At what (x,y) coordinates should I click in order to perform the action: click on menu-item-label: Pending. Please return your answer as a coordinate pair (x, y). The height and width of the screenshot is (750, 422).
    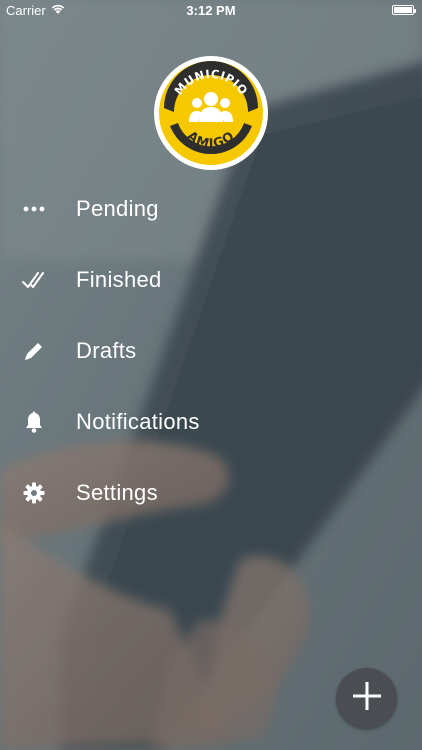
    Looking at the image, I should click on (117, 208).